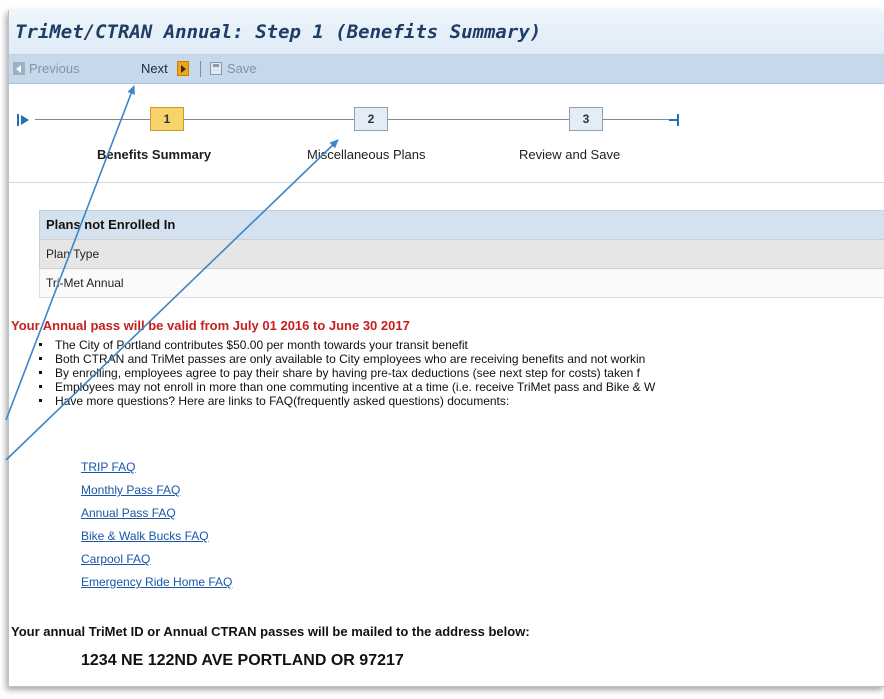  Describe the element at coordinates (54, 68) in the screenshot. I see `previous-button: Previous` at that location.